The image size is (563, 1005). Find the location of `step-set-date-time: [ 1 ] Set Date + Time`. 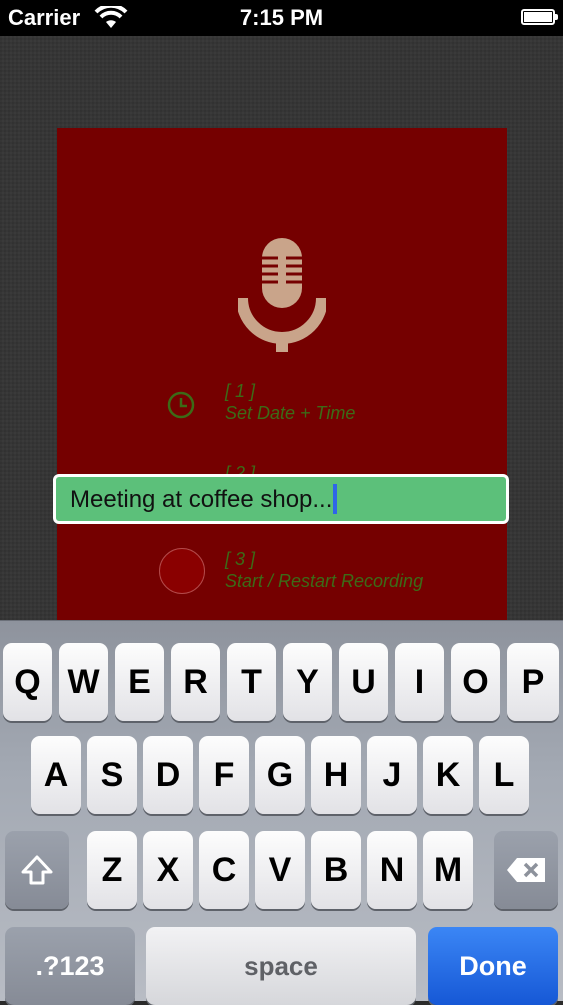

step-set-date-time: [ 1 ] Set Date + Time is located at coordinates (290, 402).